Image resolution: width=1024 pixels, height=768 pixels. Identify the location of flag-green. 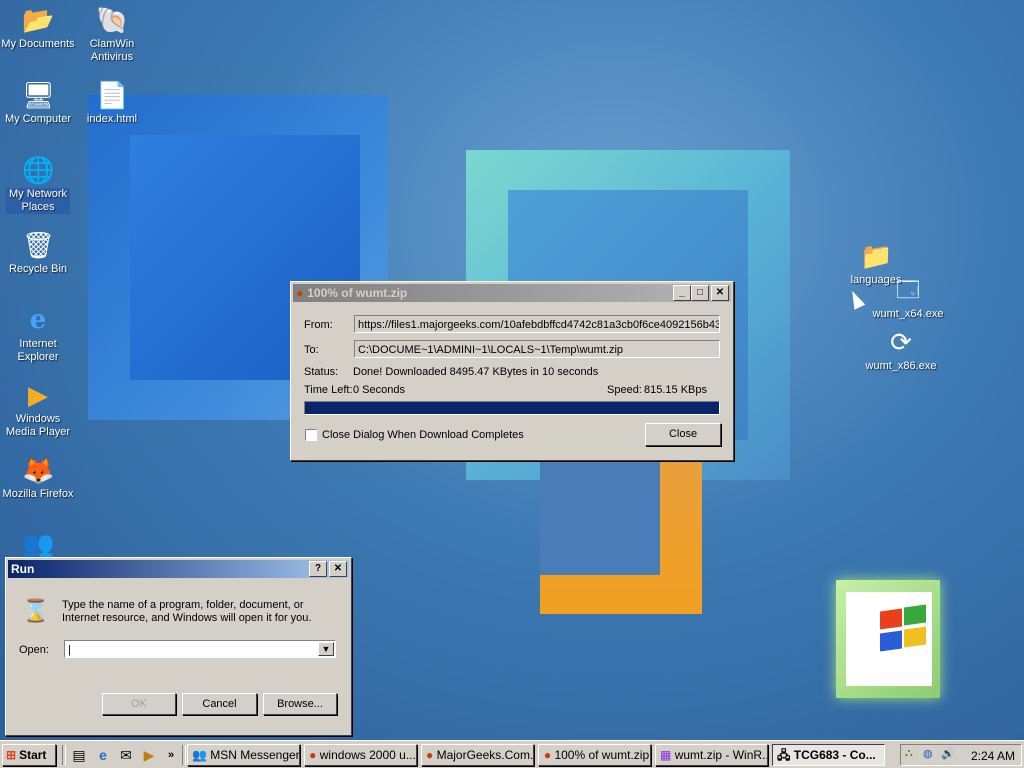
(915, 615).